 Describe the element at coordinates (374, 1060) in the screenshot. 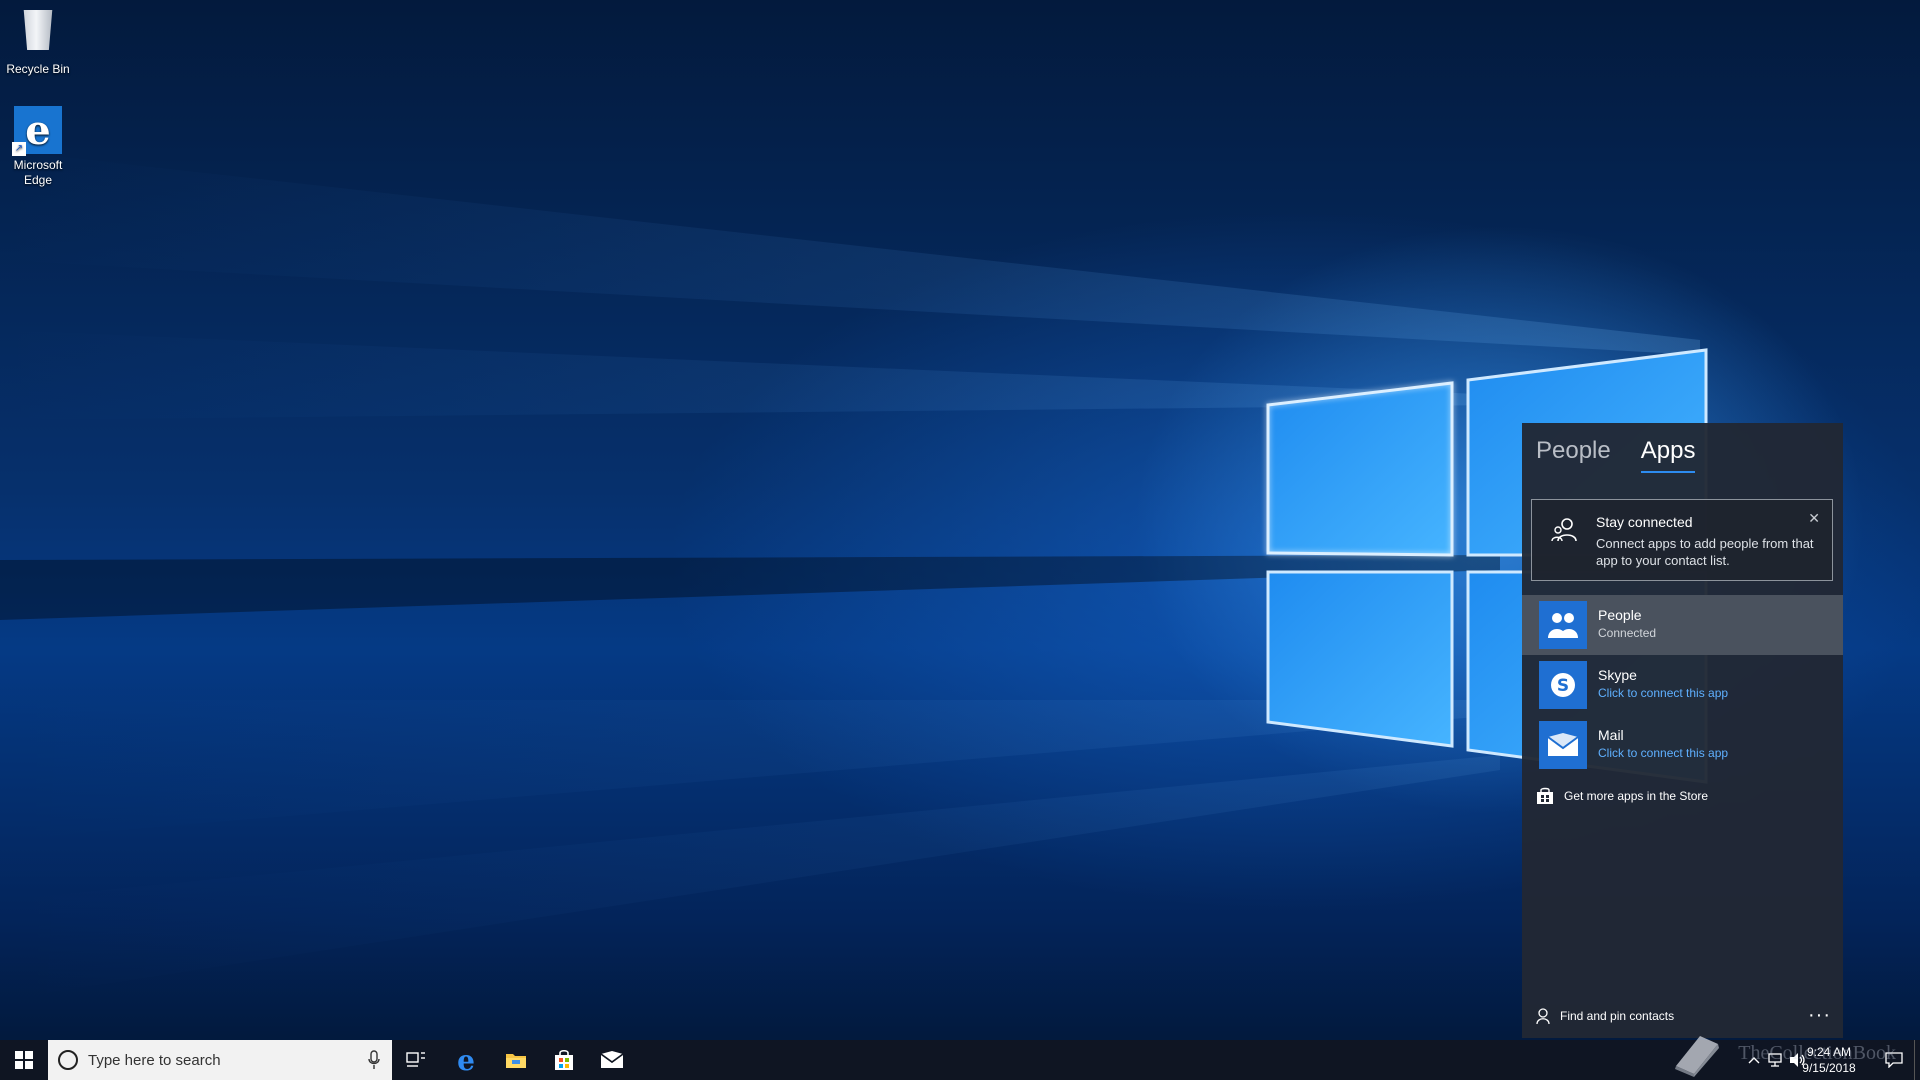

I see `microphone-icon` at that location.